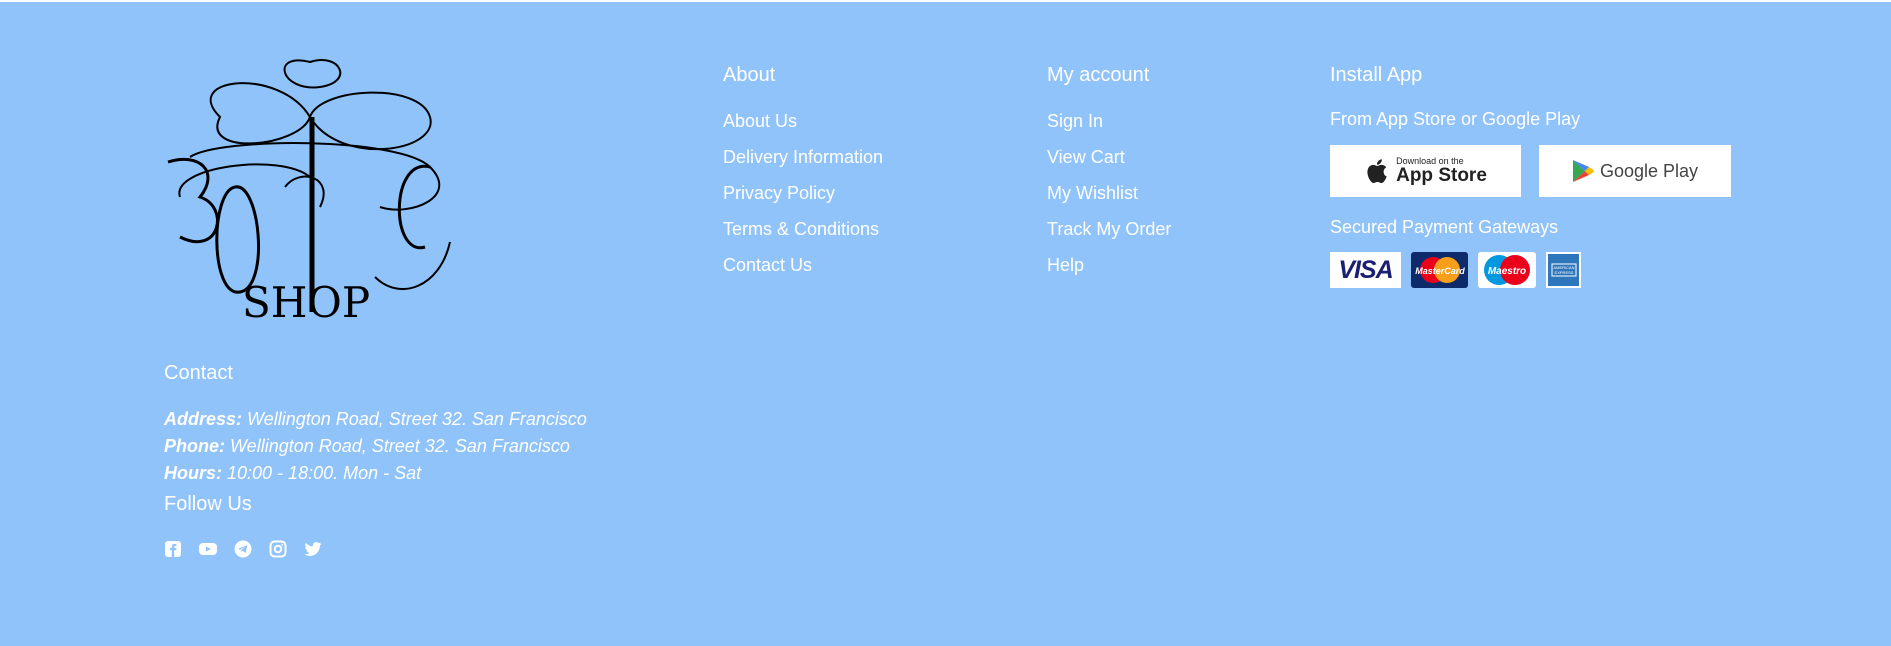 This screenshot has width=1891, height=646. Describe the element at coordinates (173, 549) in the screenshot. I see `facebook-icon` at that location.